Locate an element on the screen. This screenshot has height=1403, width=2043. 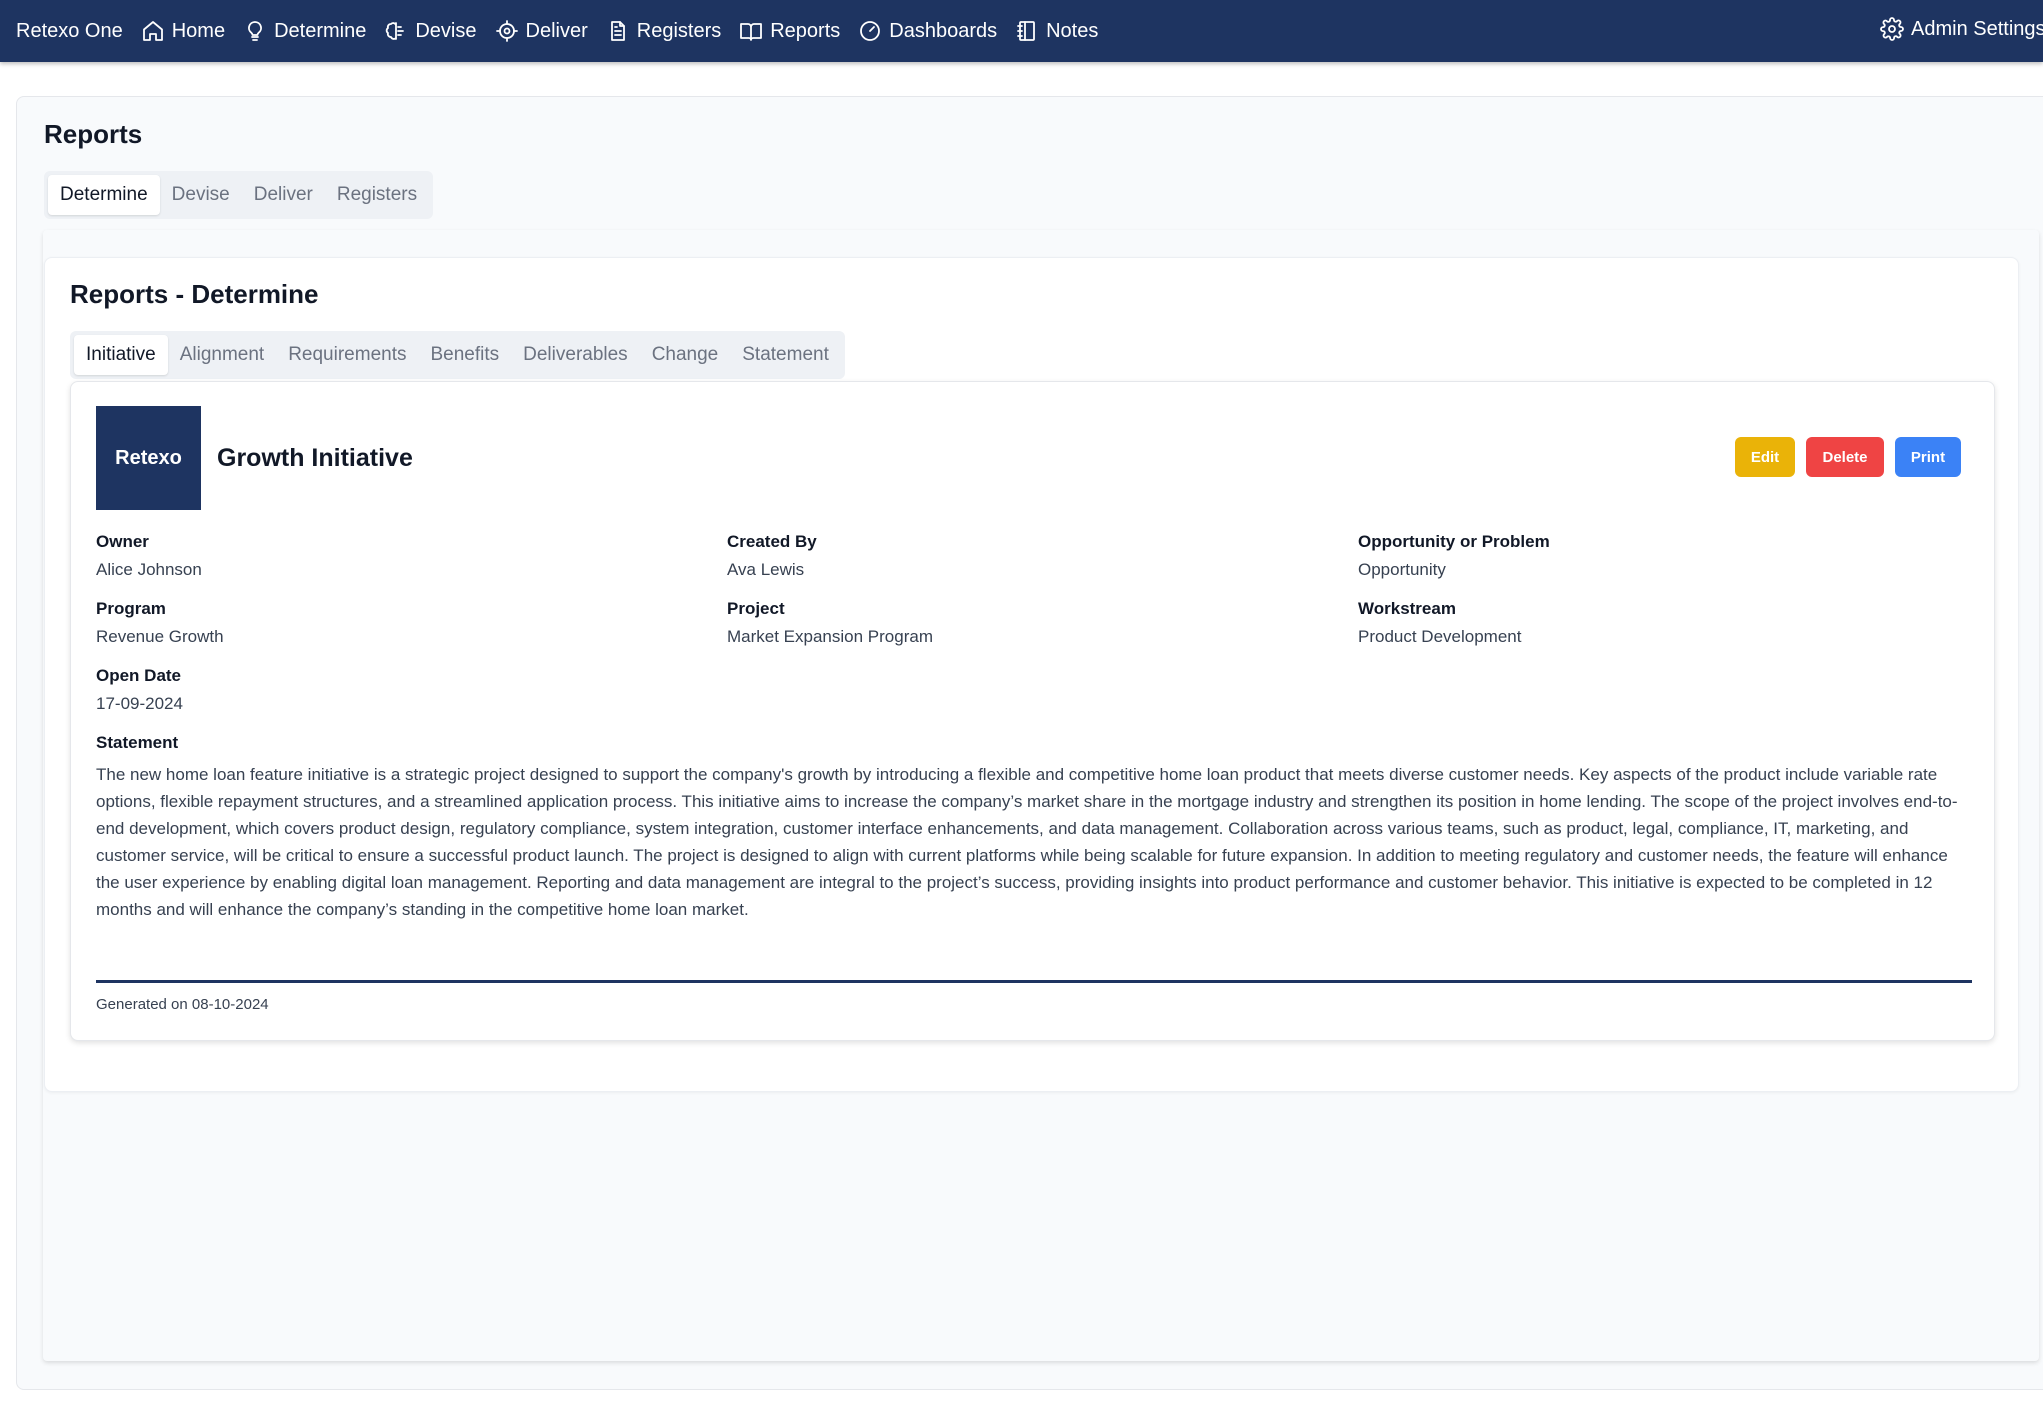
edit-button: Edit is located at coordinates (1765, 457).